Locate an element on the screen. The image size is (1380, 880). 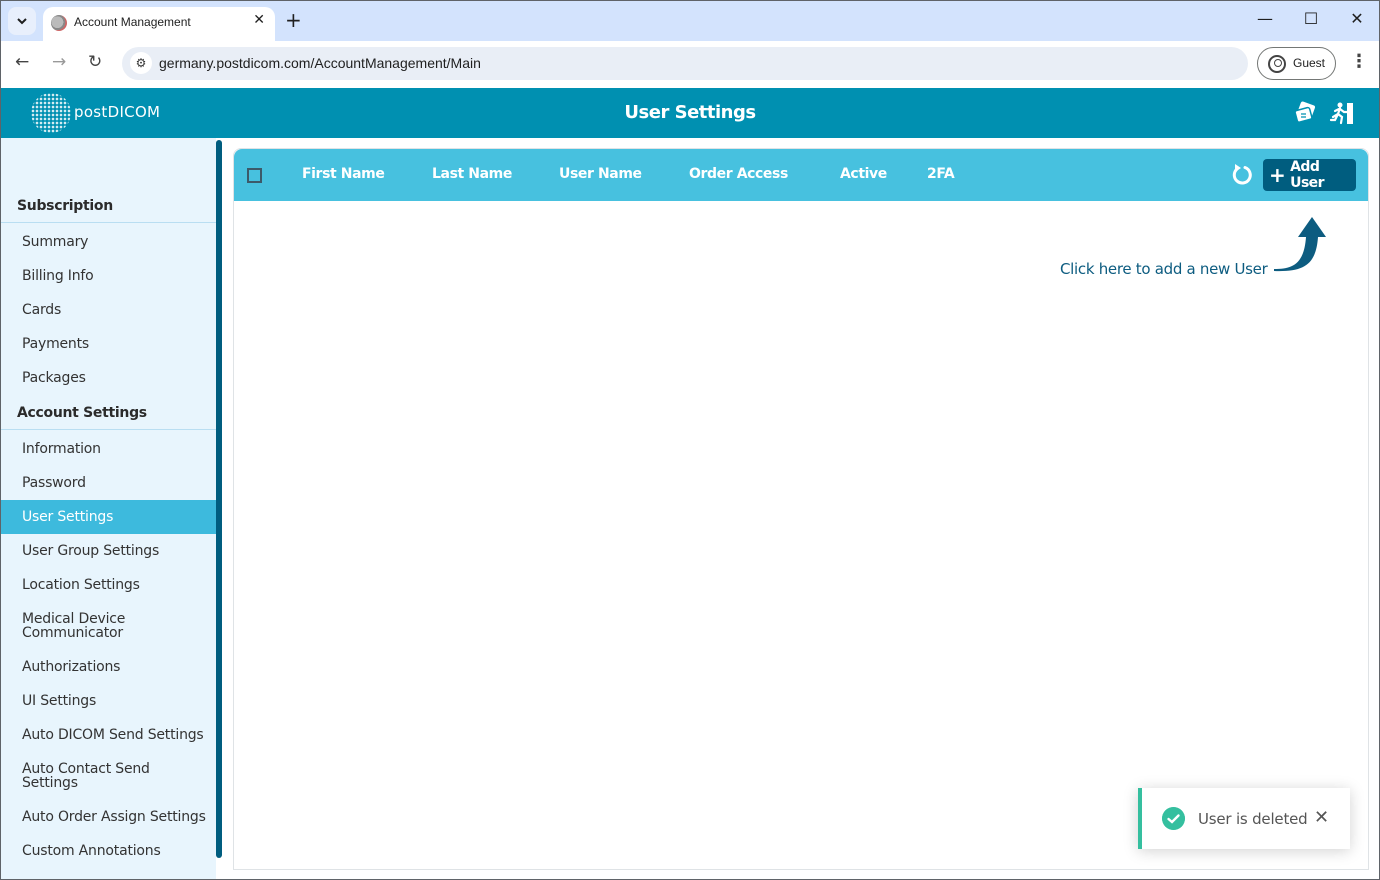
tab-list-button is located at coordinates (22, 21).